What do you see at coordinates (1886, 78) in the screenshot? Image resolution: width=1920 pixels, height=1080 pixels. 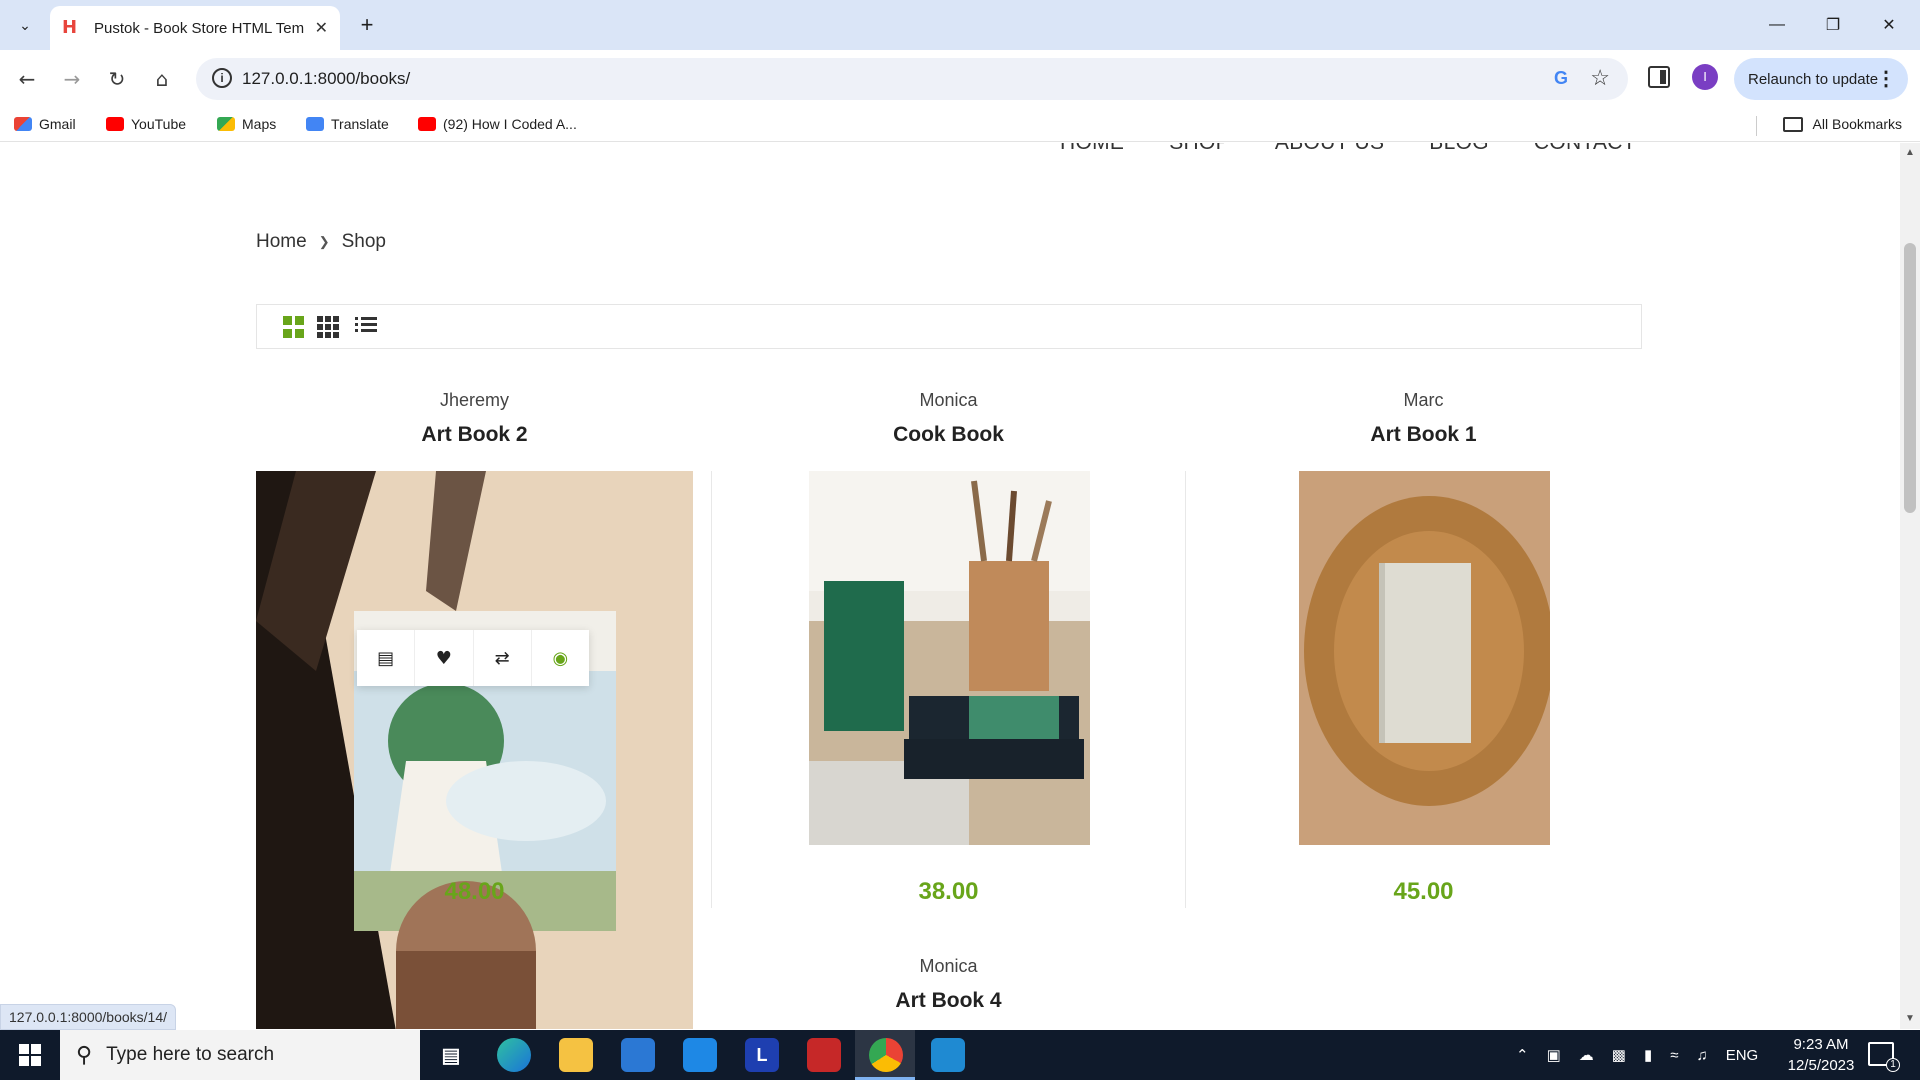 I see `menu-dots-icon: ⋮` at bounding box center [1886, 78].